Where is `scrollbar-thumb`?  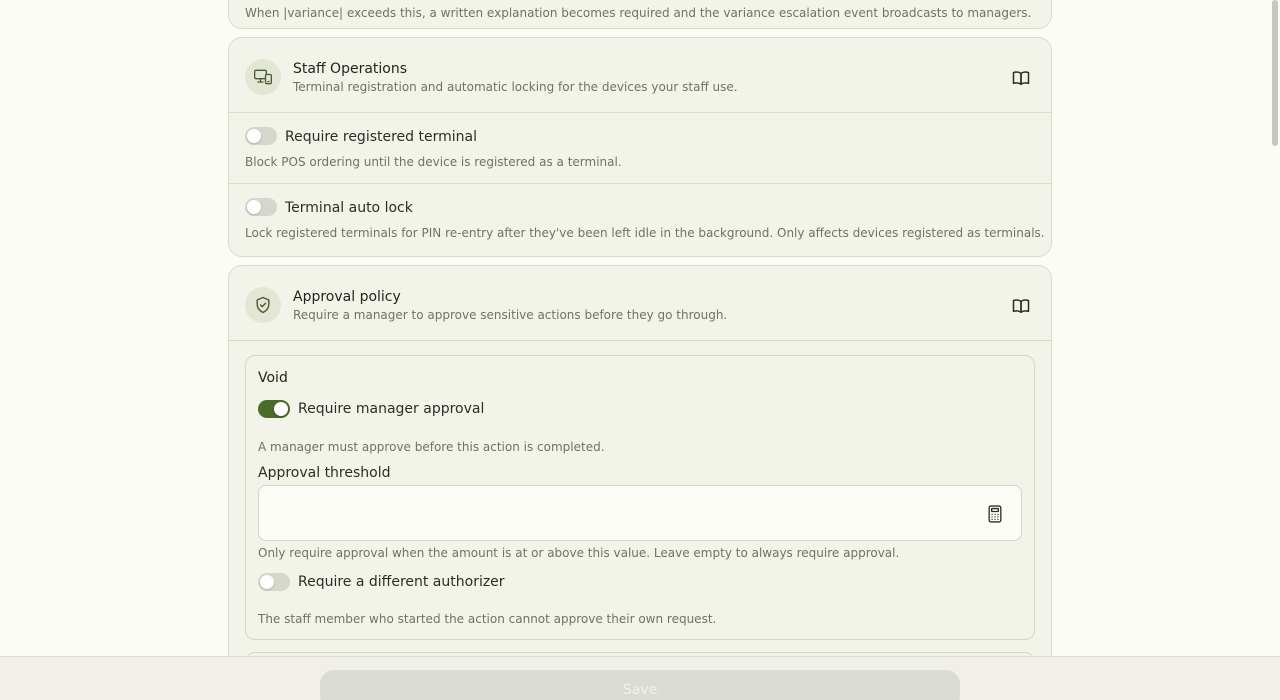 scrollbar-thumb is located at coordinates (1275, 73).